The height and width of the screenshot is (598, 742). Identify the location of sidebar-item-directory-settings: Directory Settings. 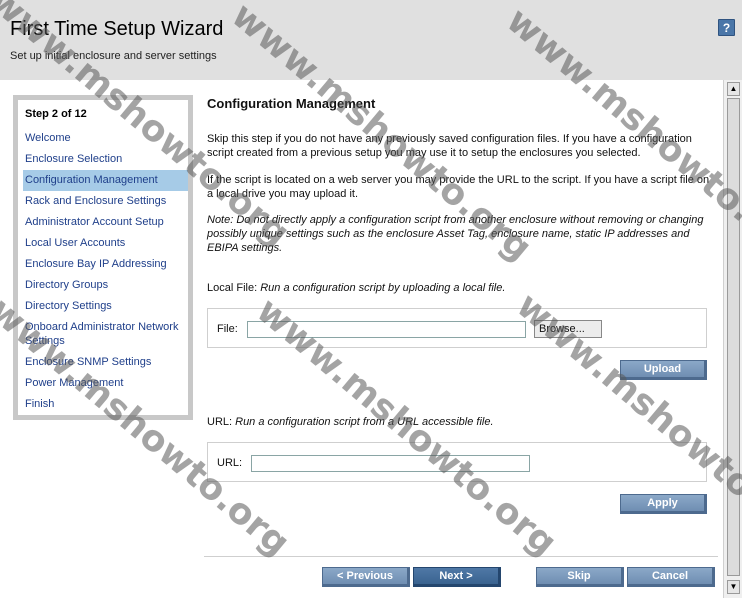
(105, 306).